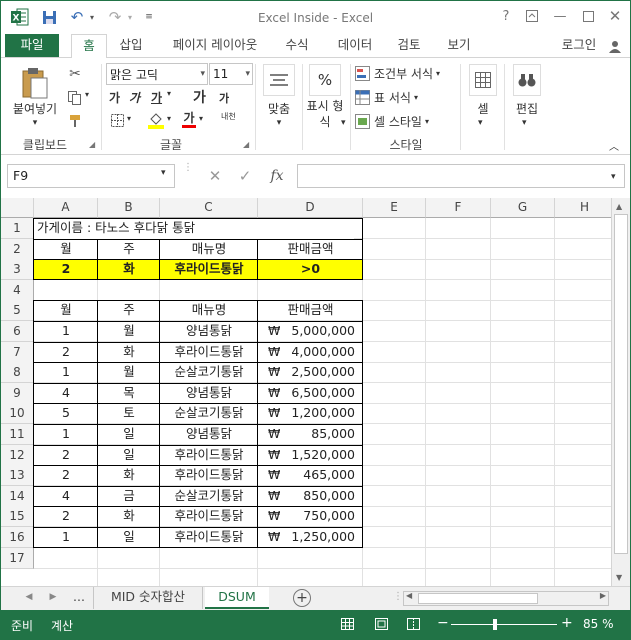  What do you see at coordinates (461, 176) in the screenshot?
I see `formula-input` at bounding box center [461, 176].